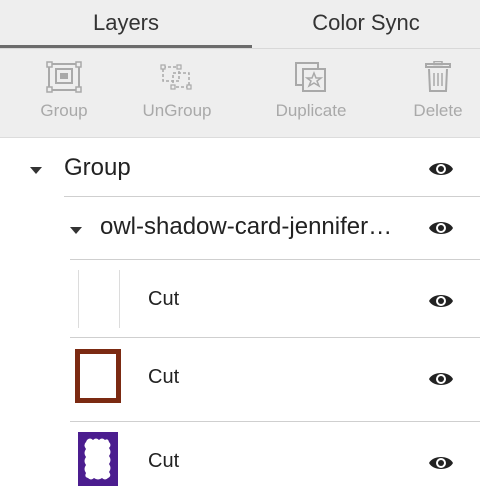 The height and width of the screenshot is (495, 480). Describe the element at coordinates (64, 110) in the screenshot. I see `group-button-label: Group` at that location.